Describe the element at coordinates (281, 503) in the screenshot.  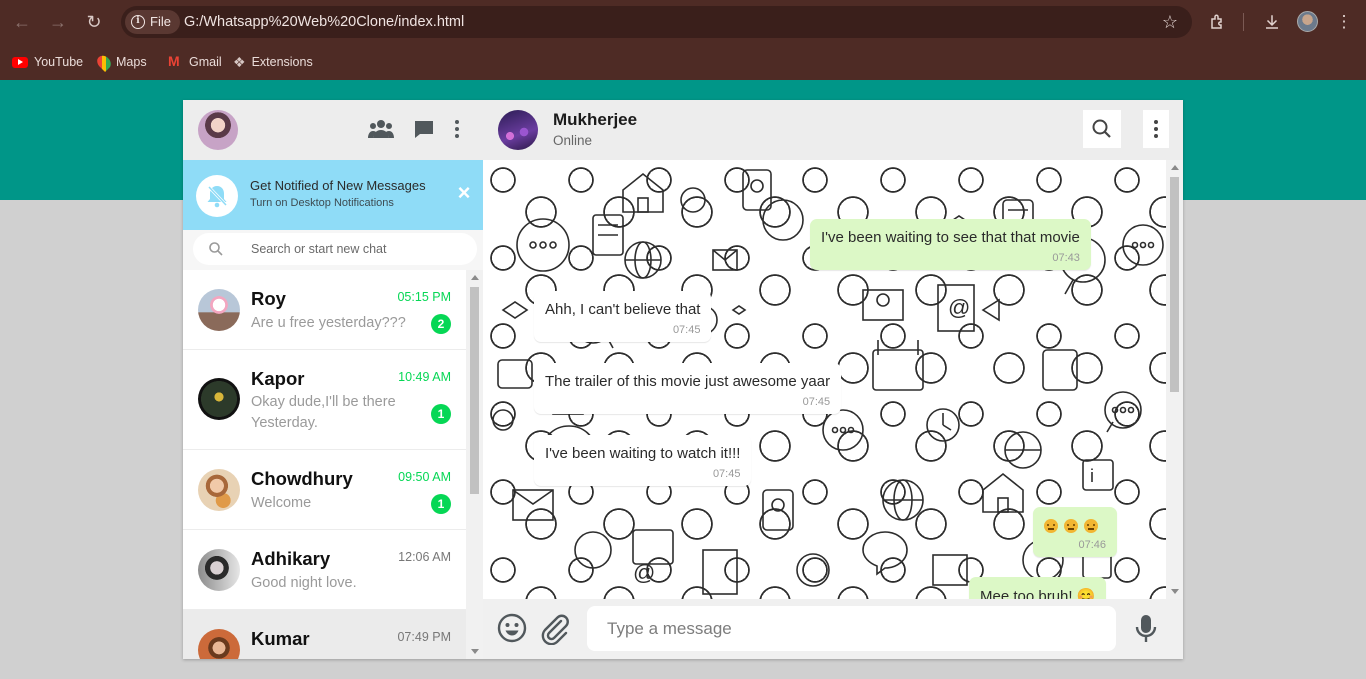
I see `chat-preview: Welcome` at that location.